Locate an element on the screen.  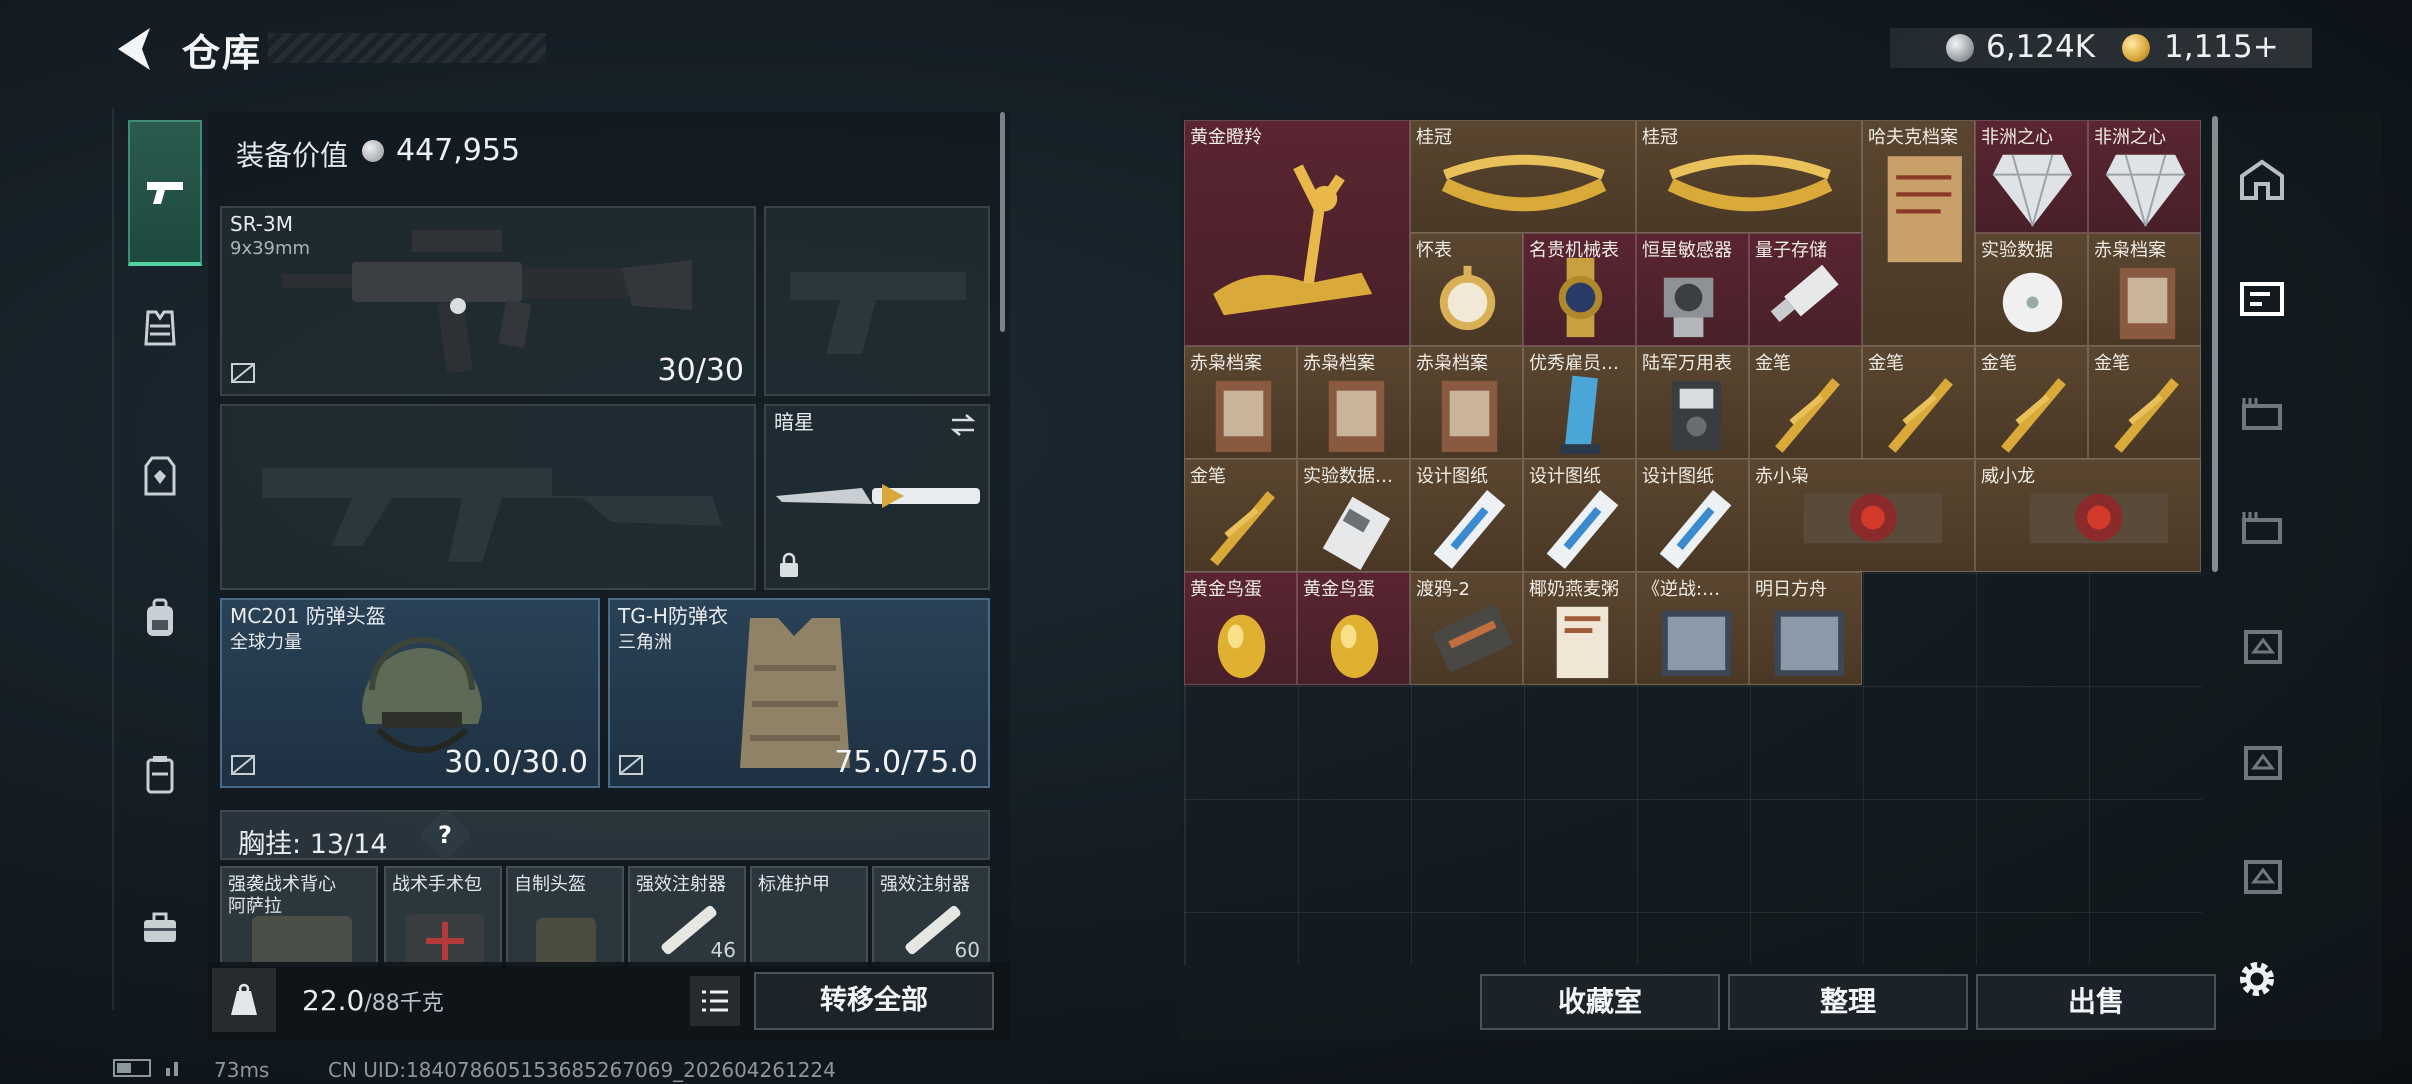
currency-bar: 6,124K 1,115+ is located at coordinates (2101, 48).